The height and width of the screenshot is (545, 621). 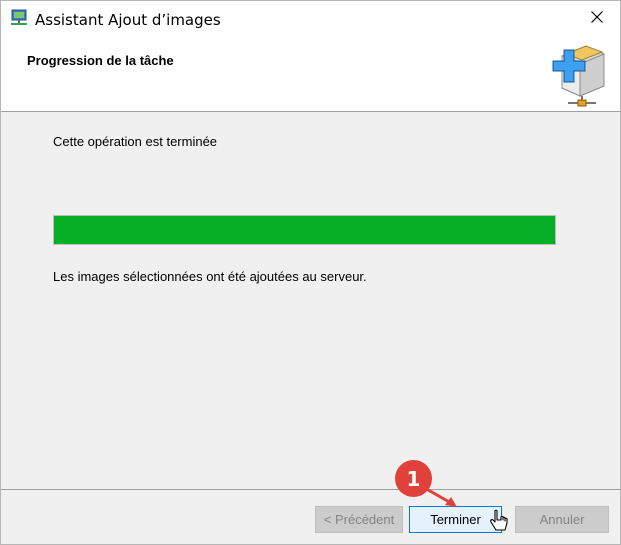 What do you see at coordinates (310, 489) in the screenshot?
I see `footer-divider` at bounding box center [310, 489].